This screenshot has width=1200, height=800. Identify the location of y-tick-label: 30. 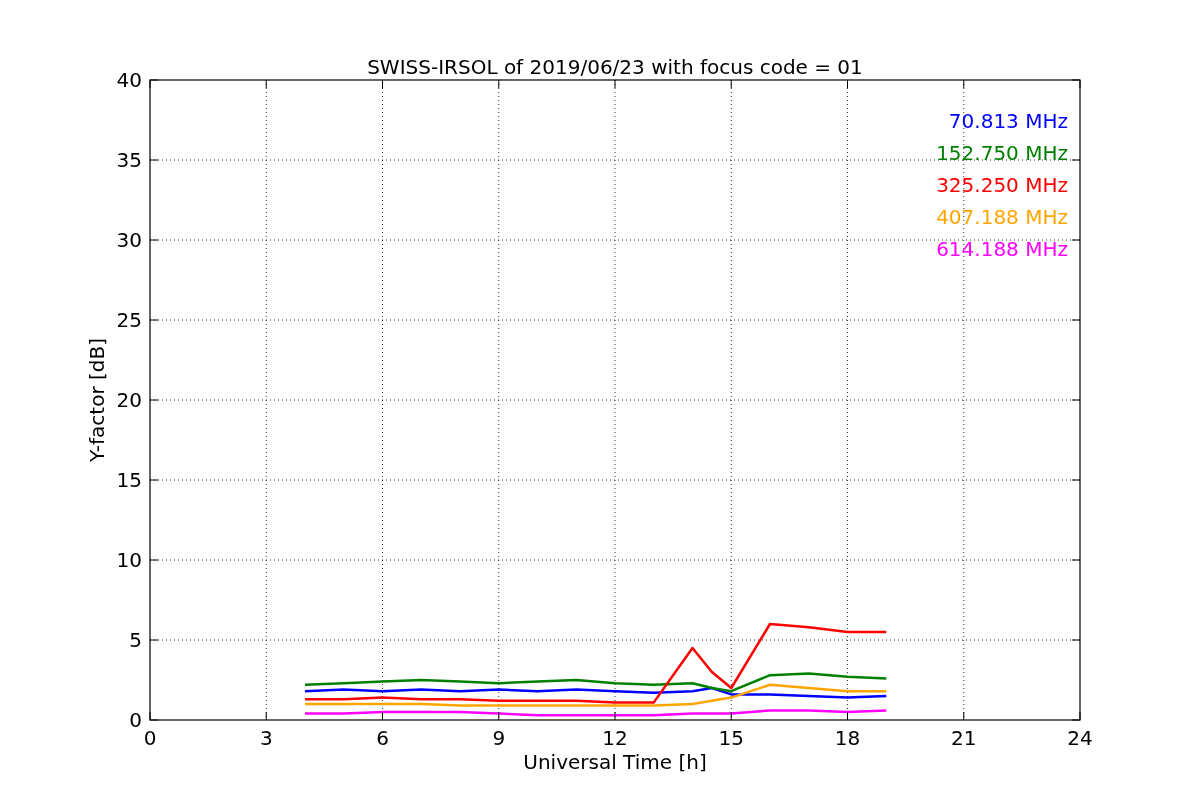
(129, 240).